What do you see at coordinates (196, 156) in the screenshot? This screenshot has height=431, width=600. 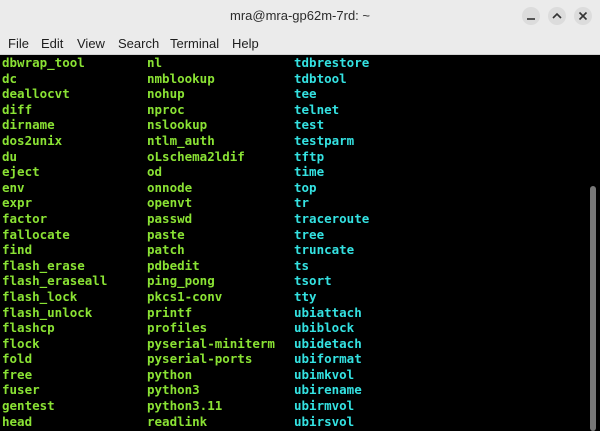 I see `listing-entry: oLschema2ldif` at bounding box center [196, 156].